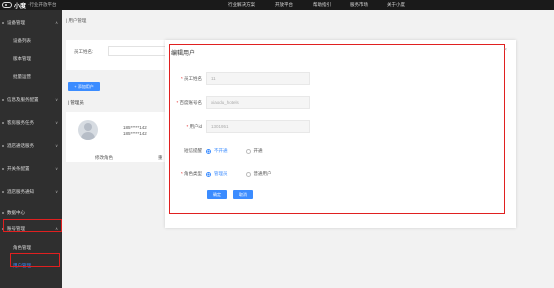  What do you see at coordinates (84, 51) in the screenshot?
I see `filter-label: 员工姓名:` at bounding box center [84, 51].